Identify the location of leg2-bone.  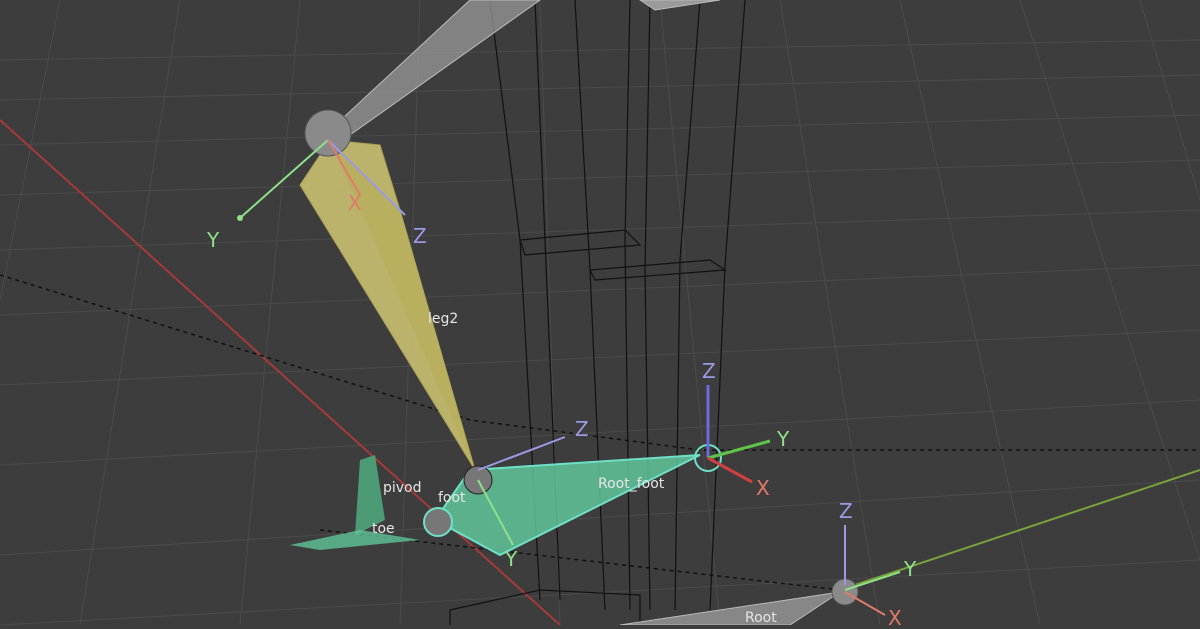
(387, 305).